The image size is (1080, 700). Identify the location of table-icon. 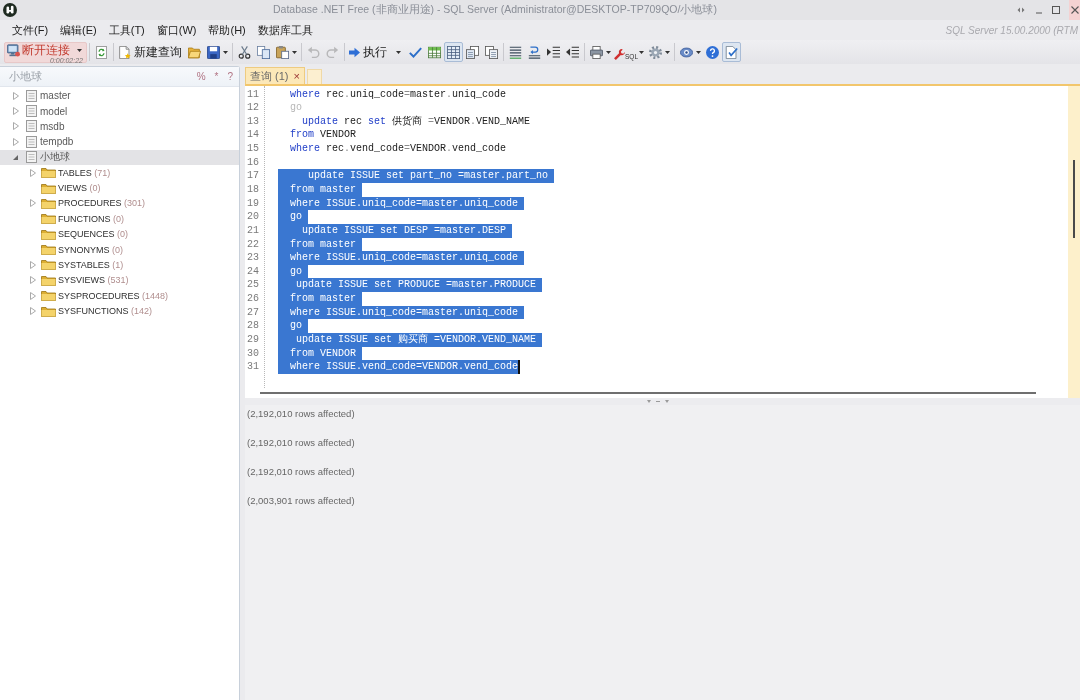
(434, 52).